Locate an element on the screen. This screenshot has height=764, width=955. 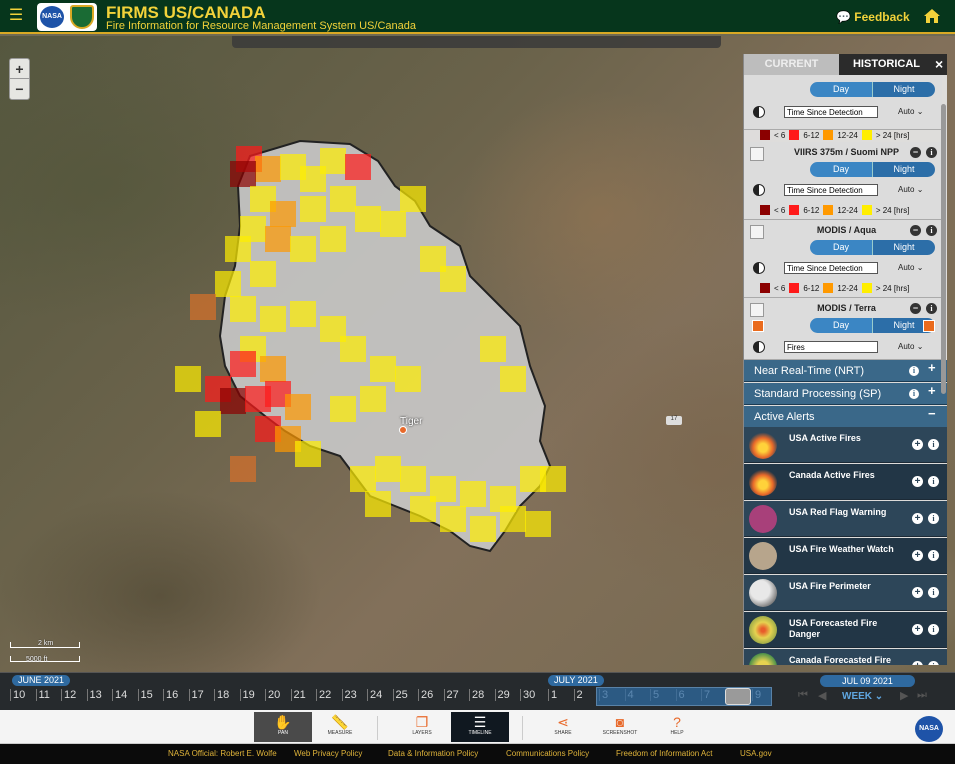
timeline-day: 23 is located at coordinates (354, 695).